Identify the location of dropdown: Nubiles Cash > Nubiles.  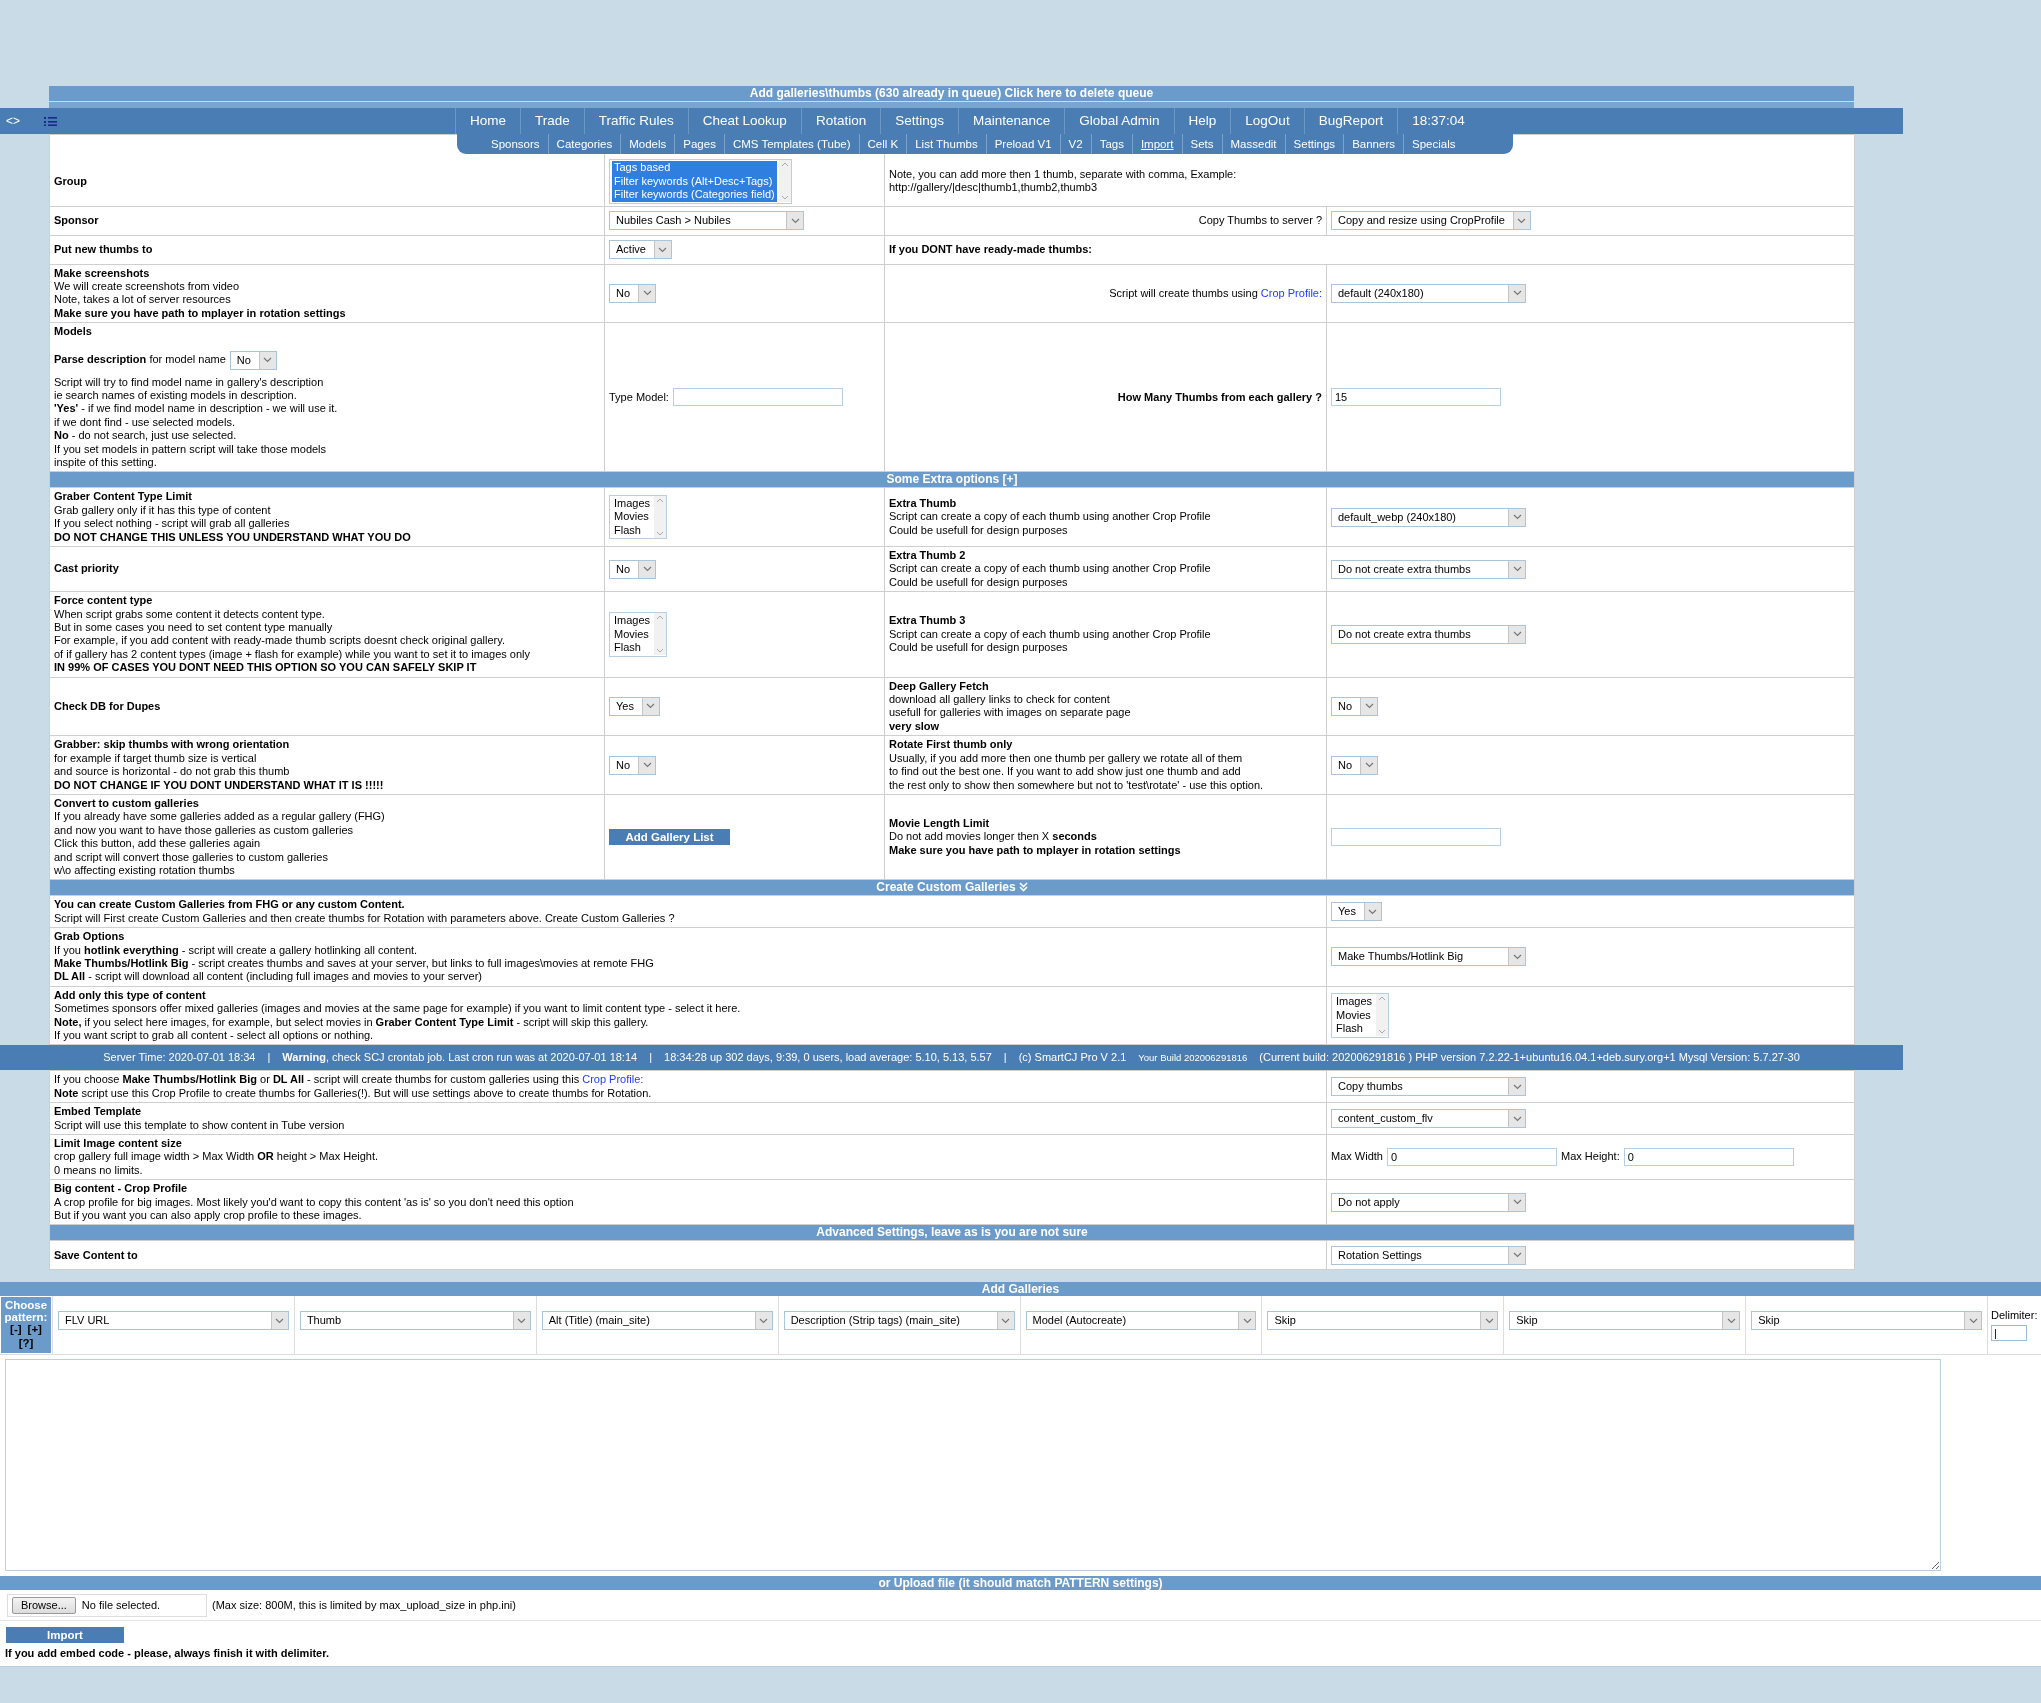
(706, 220).